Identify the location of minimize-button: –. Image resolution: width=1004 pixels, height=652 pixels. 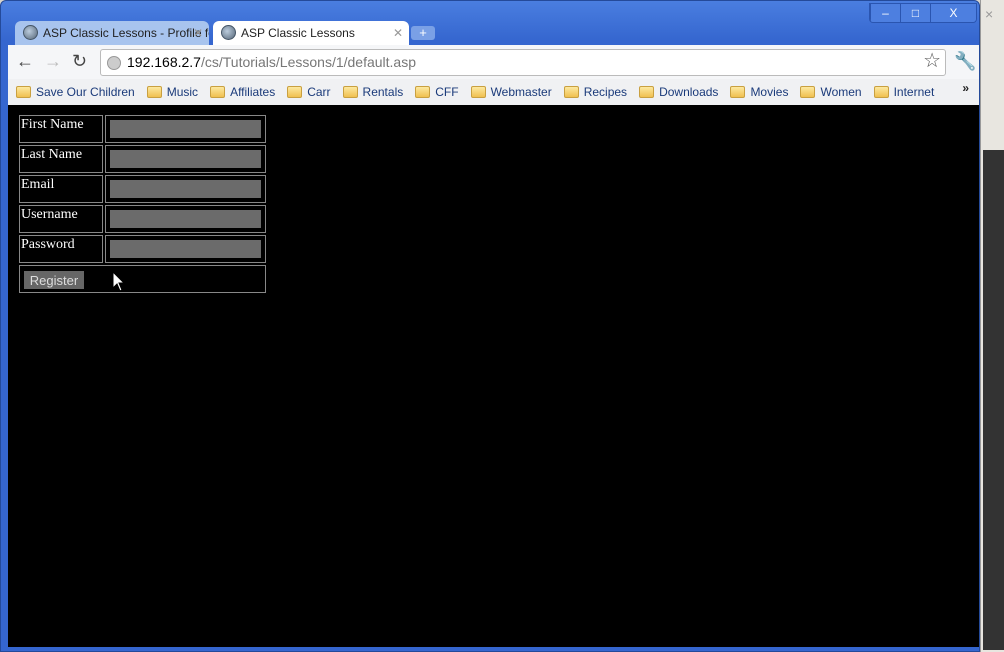
(885, 13).